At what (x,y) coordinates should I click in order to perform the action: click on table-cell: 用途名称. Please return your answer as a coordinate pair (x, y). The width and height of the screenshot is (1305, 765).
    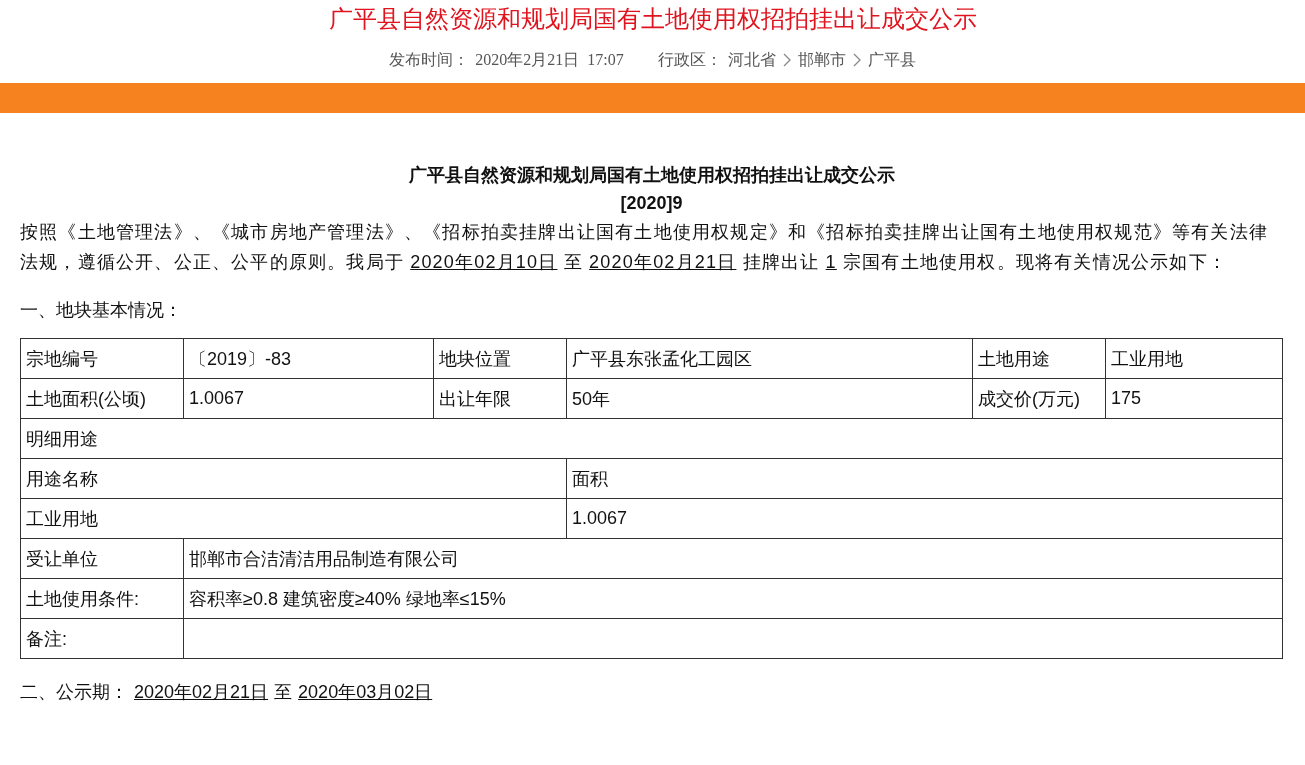
    Looking at the image, I should click on (293, 478).